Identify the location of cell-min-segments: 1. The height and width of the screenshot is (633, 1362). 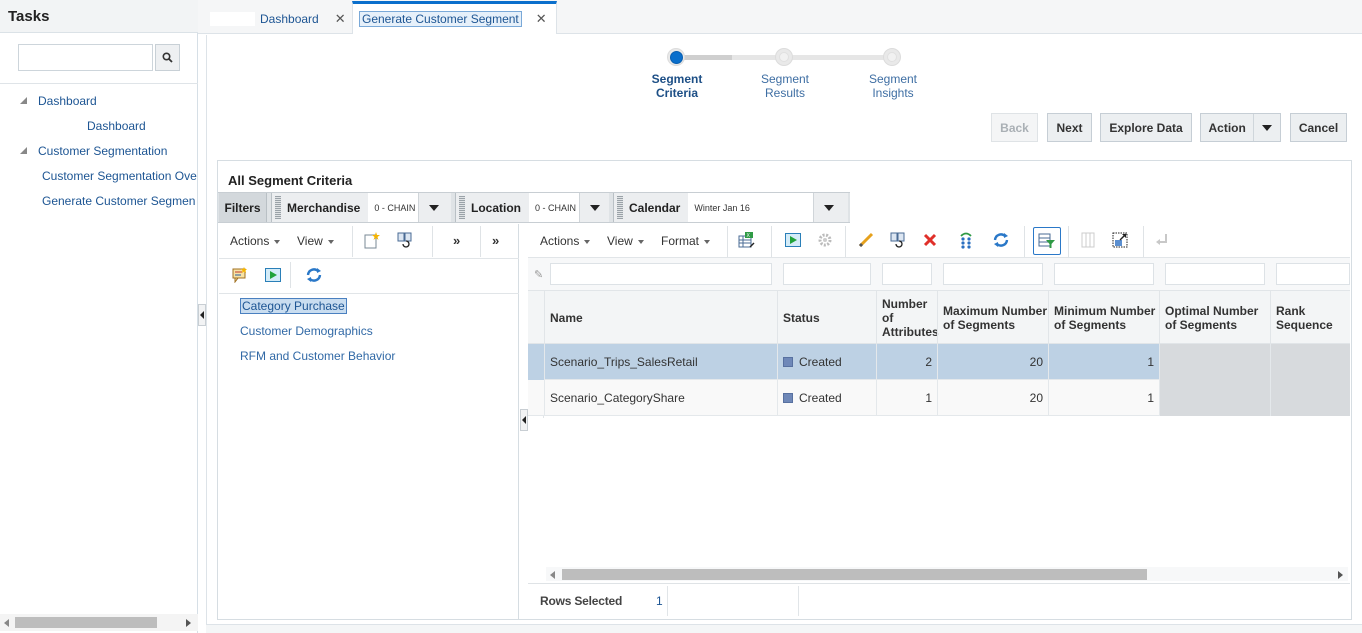
(1103, 362).